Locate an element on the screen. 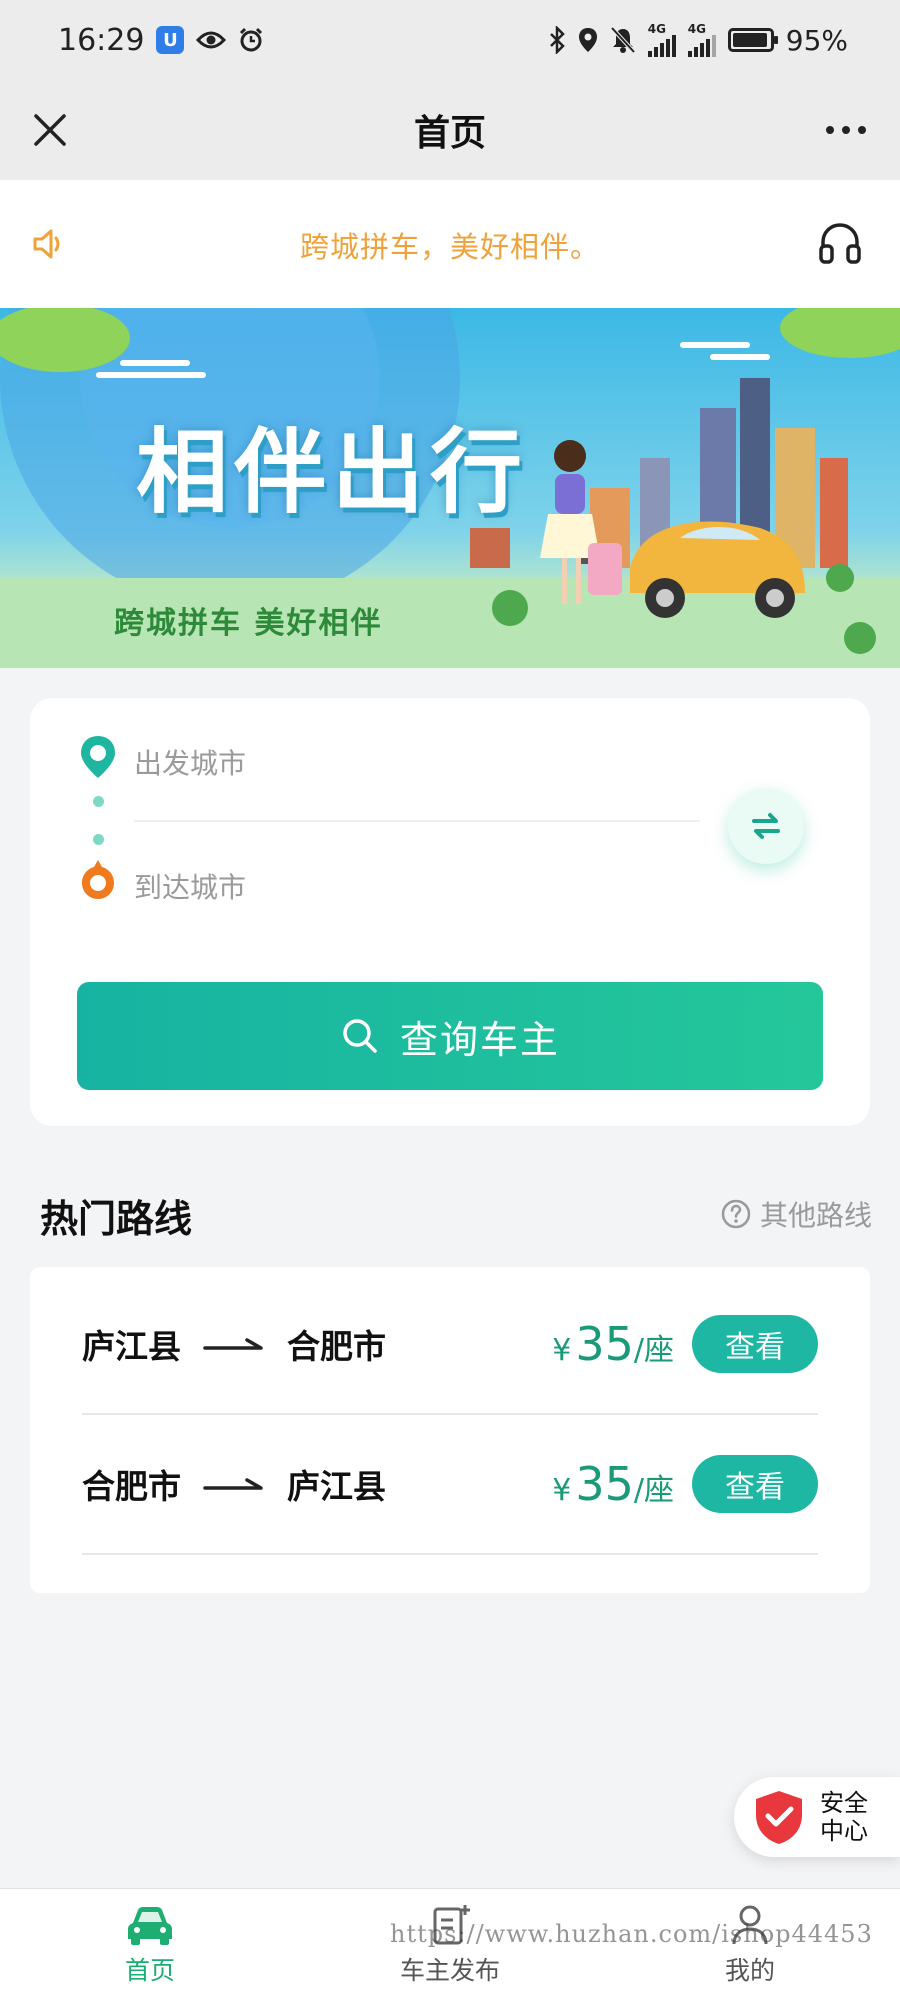 This screenshot has height=2000, width=900. departure-pin-icon is located at coordinates (98, 757).